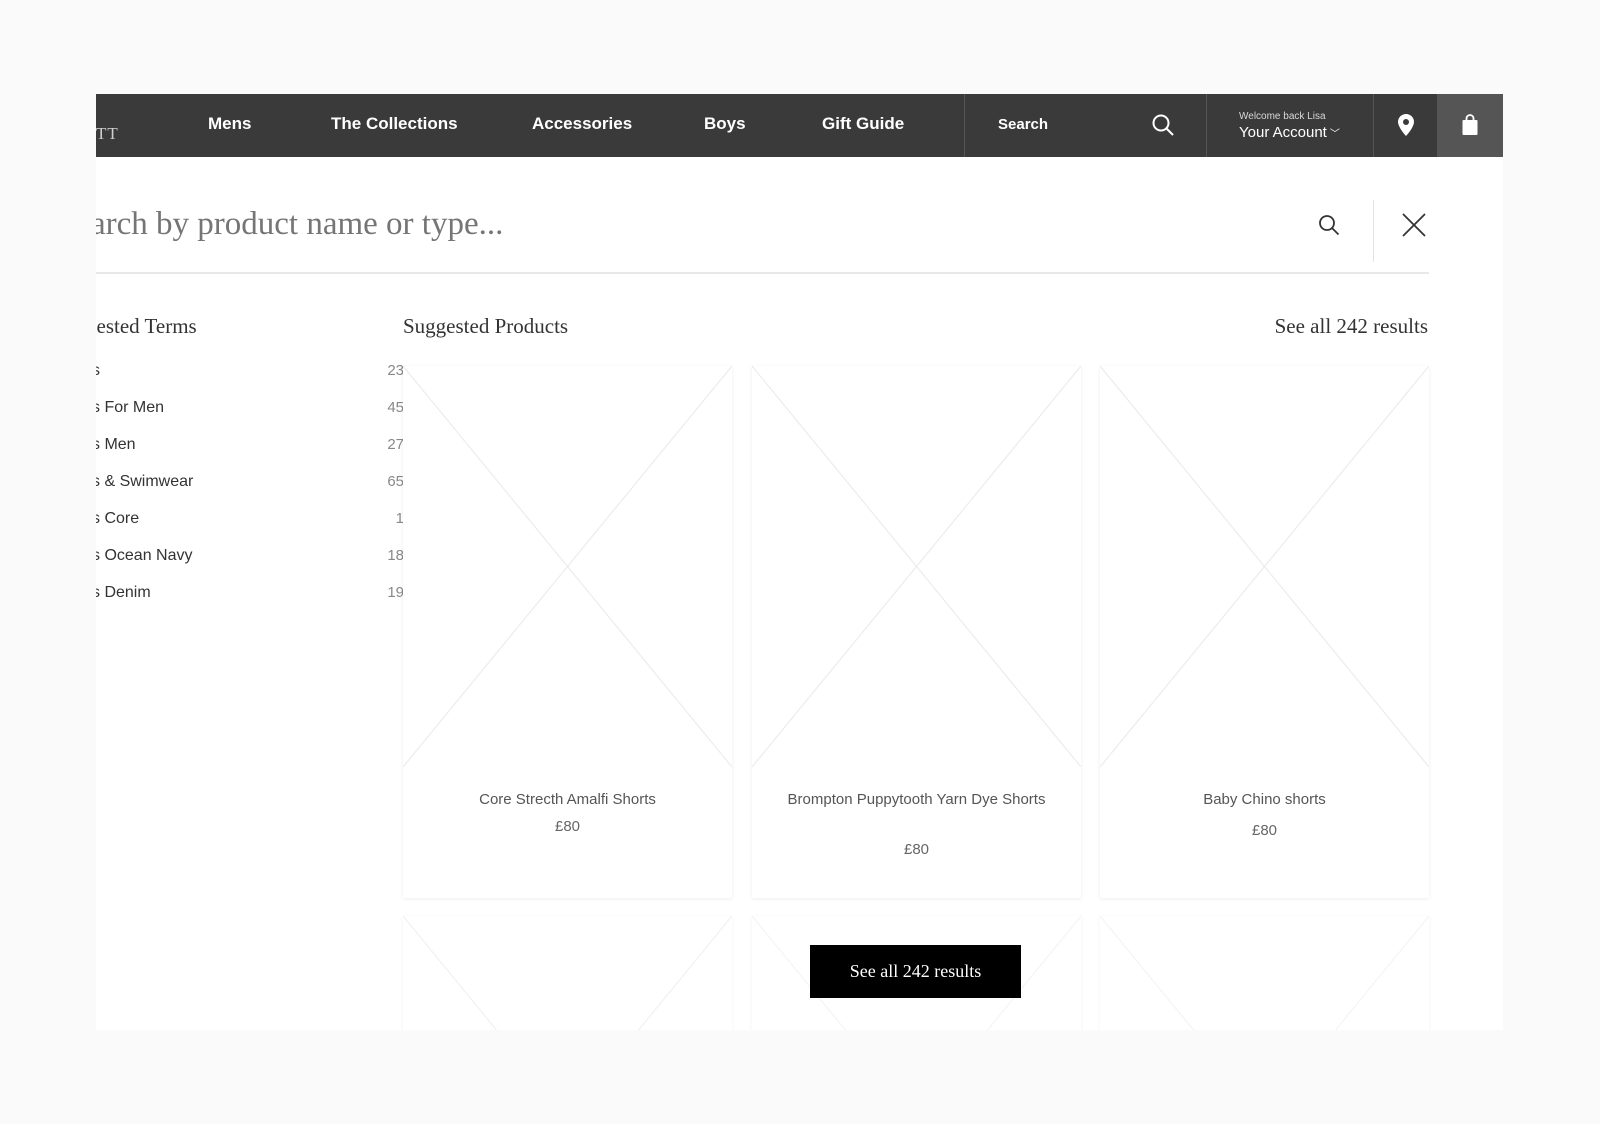  I want to click on search-submit-icon, so click(1329, 227).